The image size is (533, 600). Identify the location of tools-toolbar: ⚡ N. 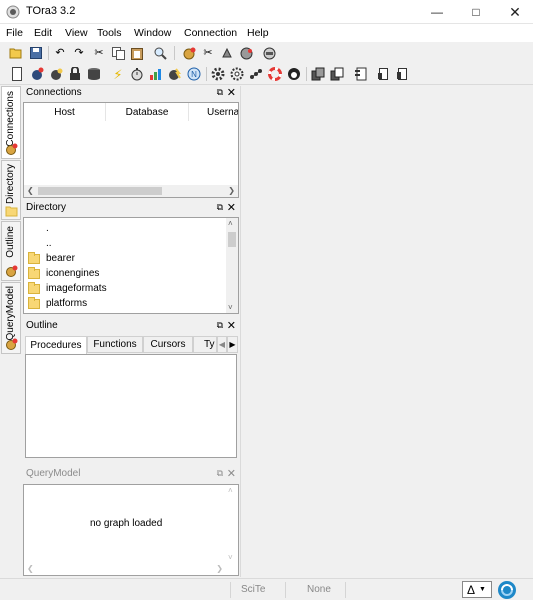
(266, 74).